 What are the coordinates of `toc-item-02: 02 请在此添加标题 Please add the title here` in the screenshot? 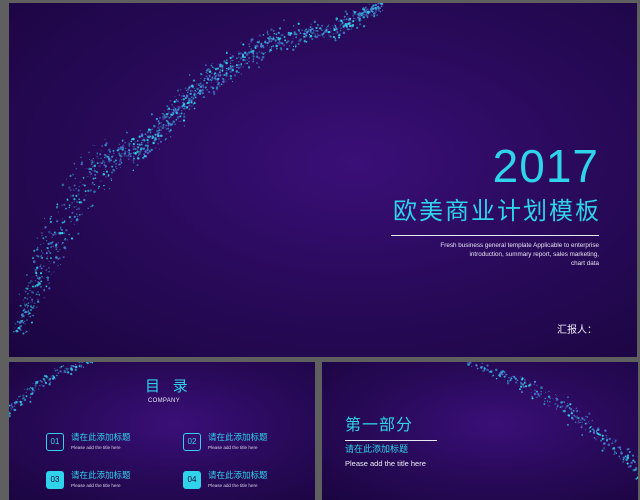 It's located at (248, 443).